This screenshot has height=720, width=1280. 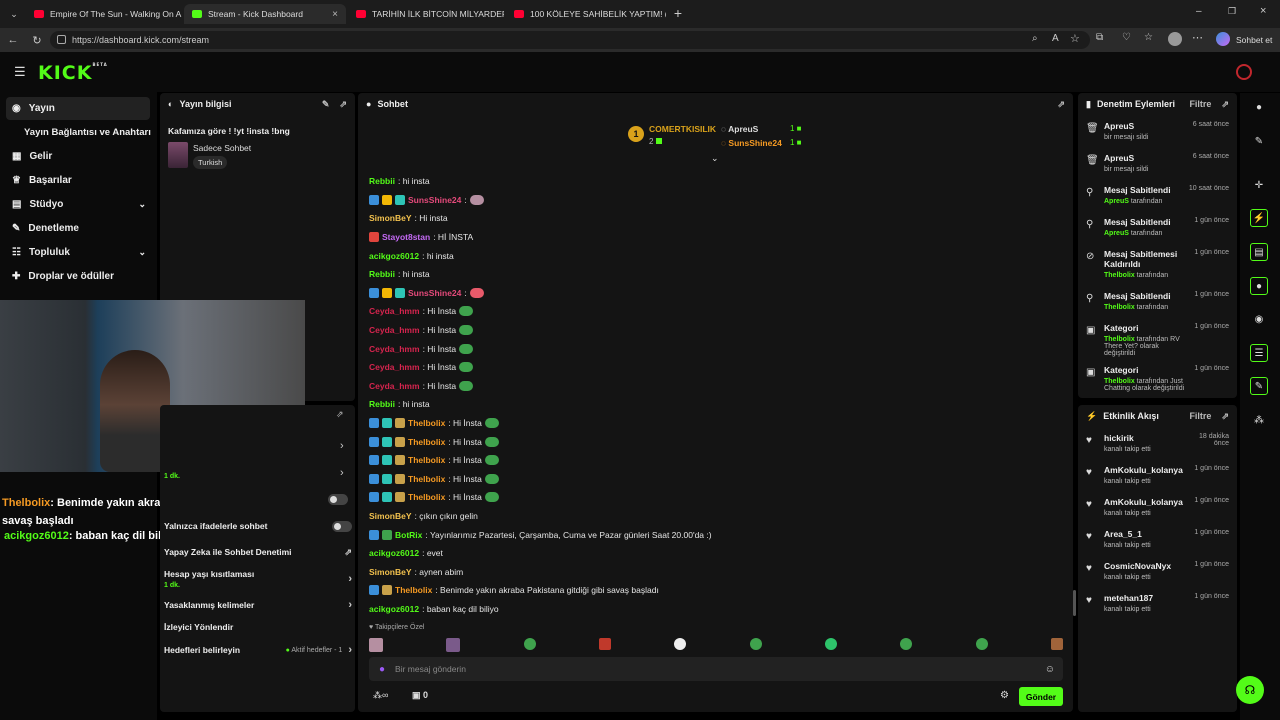 What do you see at coordinates (1259, 319) in the screenshot?
I see `broadcast-icon: ◉` at bounding box center [1259, 319].